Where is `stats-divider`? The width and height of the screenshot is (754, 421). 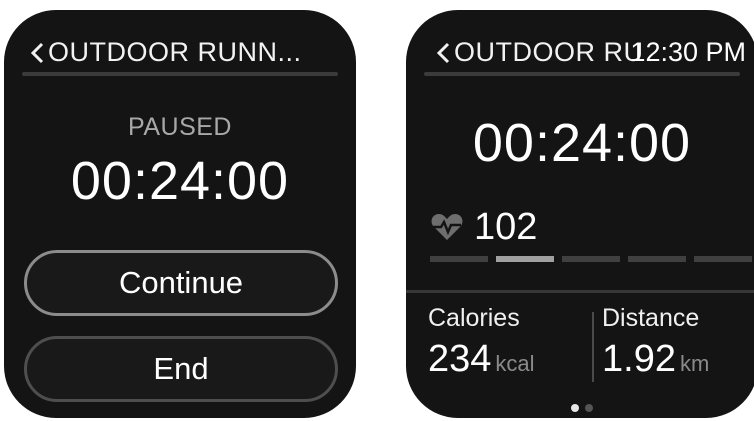
stats-divider is located at coordinates (580, 291).